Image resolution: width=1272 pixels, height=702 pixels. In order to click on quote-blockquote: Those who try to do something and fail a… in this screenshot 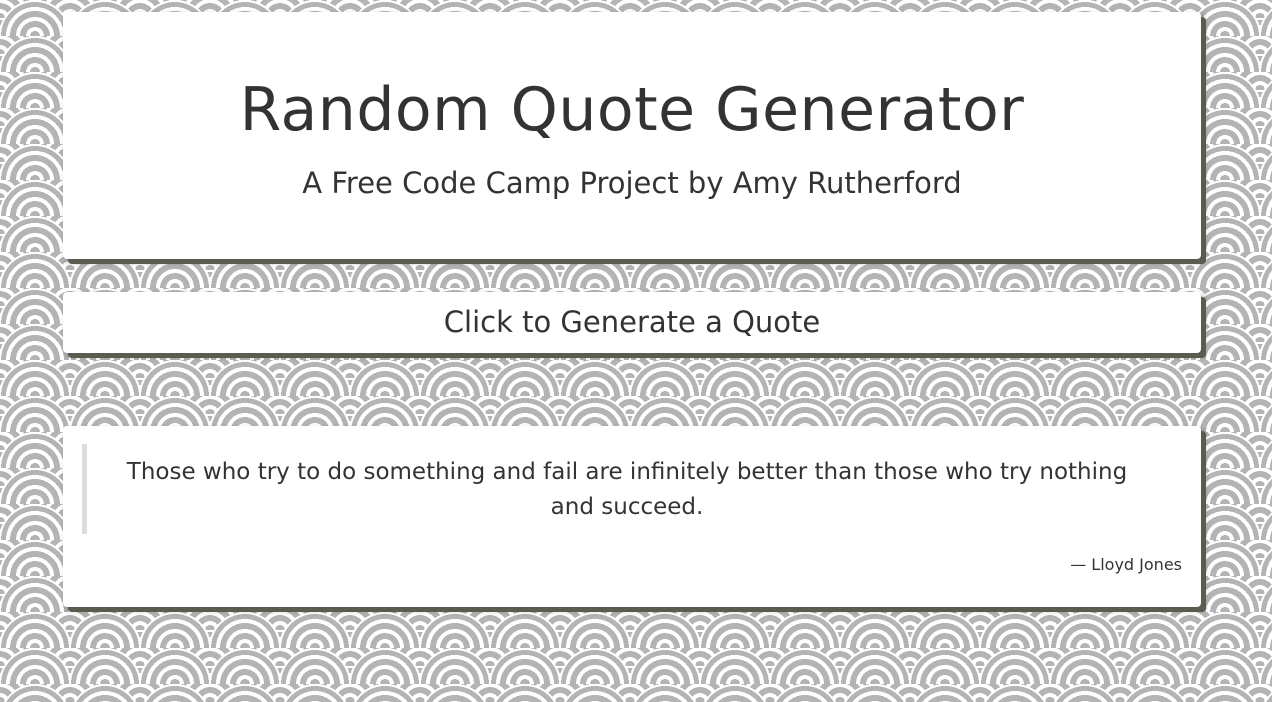, I will do `click(624, 489)`.